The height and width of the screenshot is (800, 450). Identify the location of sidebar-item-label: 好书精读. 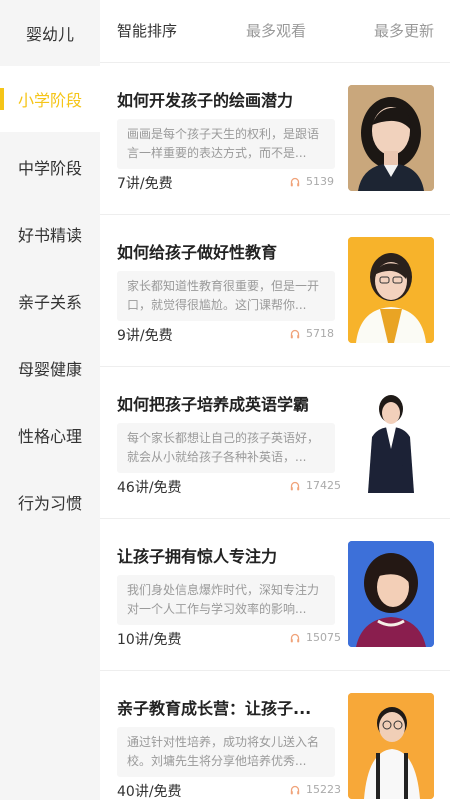
(49, 235).